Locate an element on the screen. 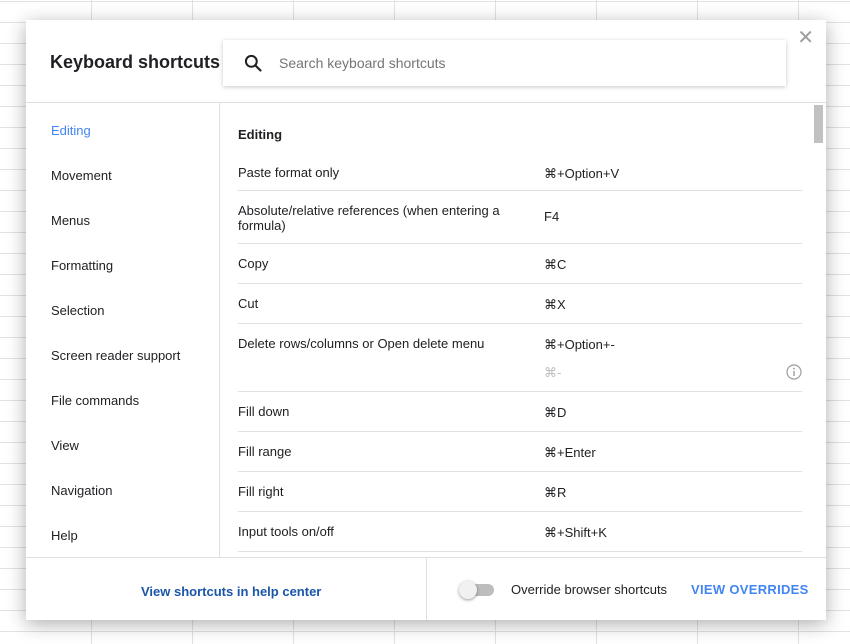 This screenshot has width=850, height=644. search-icon is located at coordinates (253, 63).